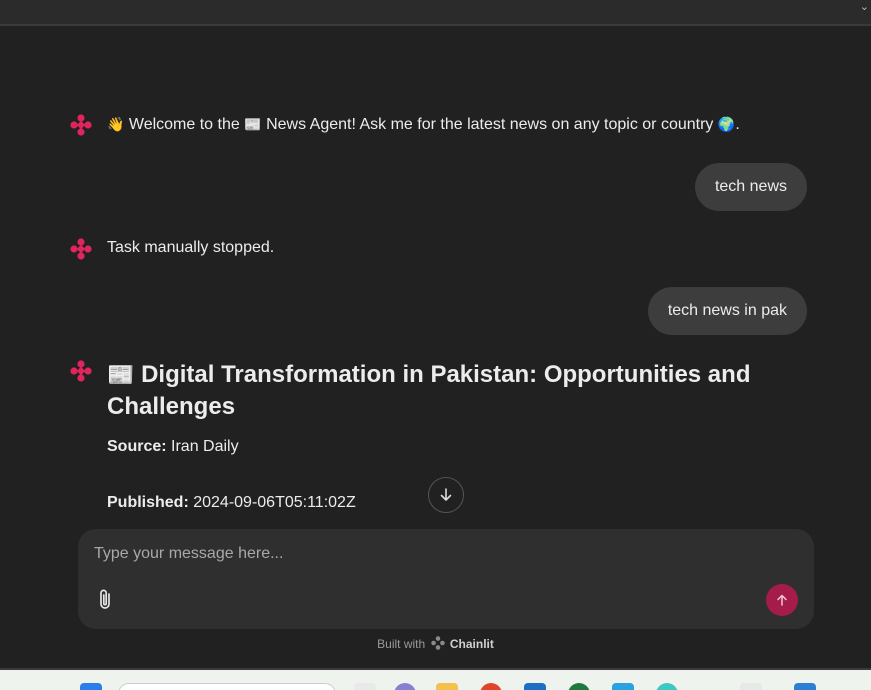 The image size is (871, 690). I want to click on user-message-bubble: tech news in pak, so click(727, 311).